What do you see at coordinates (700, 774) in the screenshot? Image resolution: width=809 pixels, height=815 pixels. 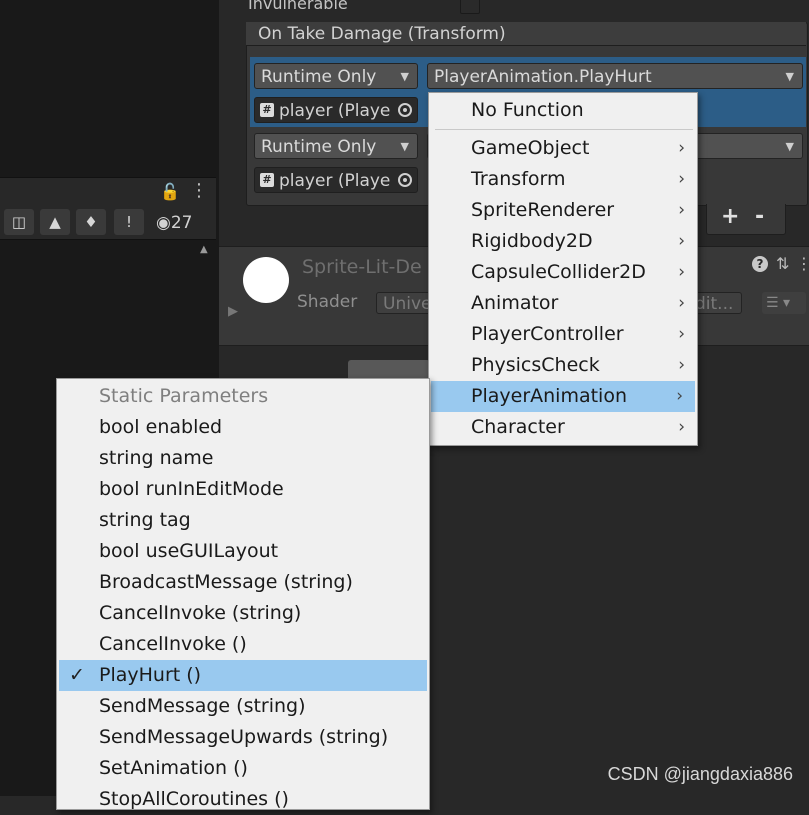 I see `watermark: CSDN @jiangdaxia886` at bounding box center [700, 774].